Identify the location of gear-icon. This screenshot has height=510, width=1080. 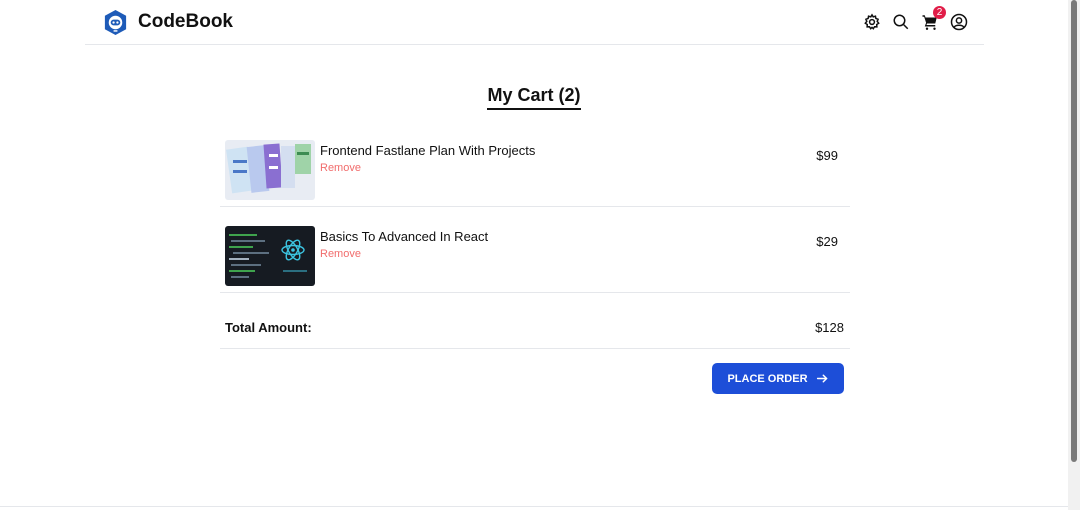
(872, 21).